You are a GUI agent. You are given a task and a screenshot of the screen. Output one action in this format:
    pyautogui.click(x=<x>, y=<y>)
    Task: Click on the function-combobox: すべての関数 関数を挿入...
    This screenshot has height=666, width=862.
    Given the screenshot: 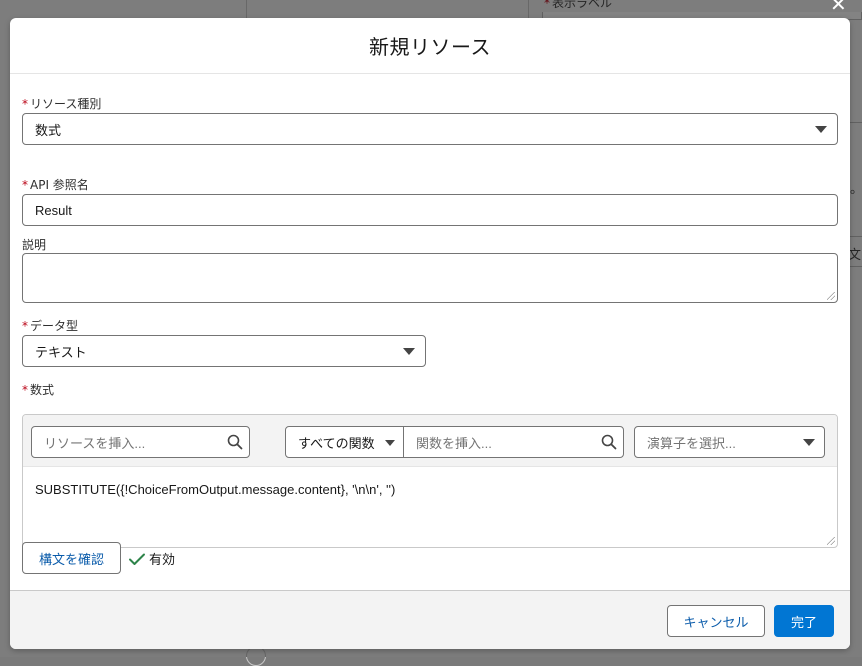 What is the action you would take?
    pyautogui.click(x=455, y=442)
    